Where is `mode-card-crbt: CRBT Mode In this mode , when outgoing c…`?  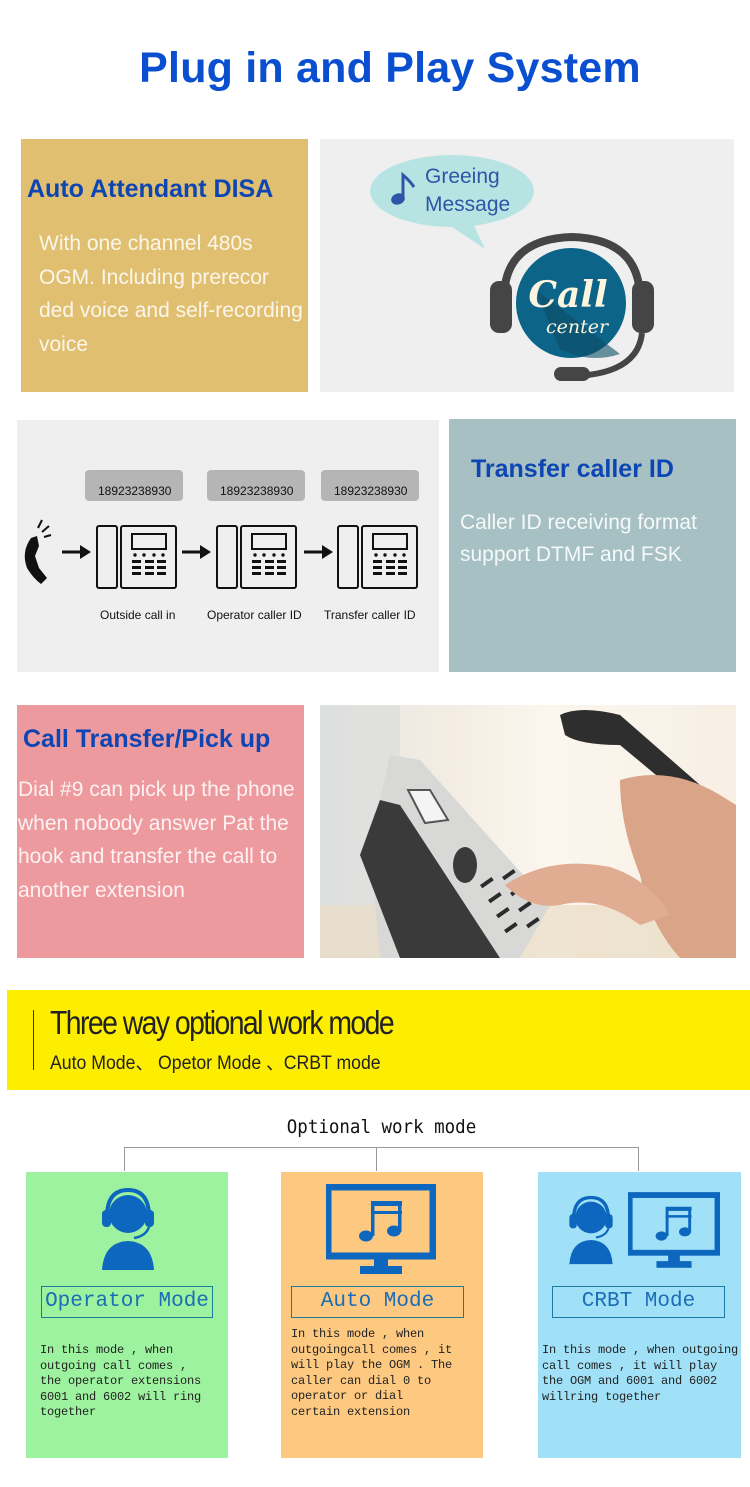 mode-card-crbt: CRBT Mode In this mode , when outgoing c… is located at coordinates (639, 1315).